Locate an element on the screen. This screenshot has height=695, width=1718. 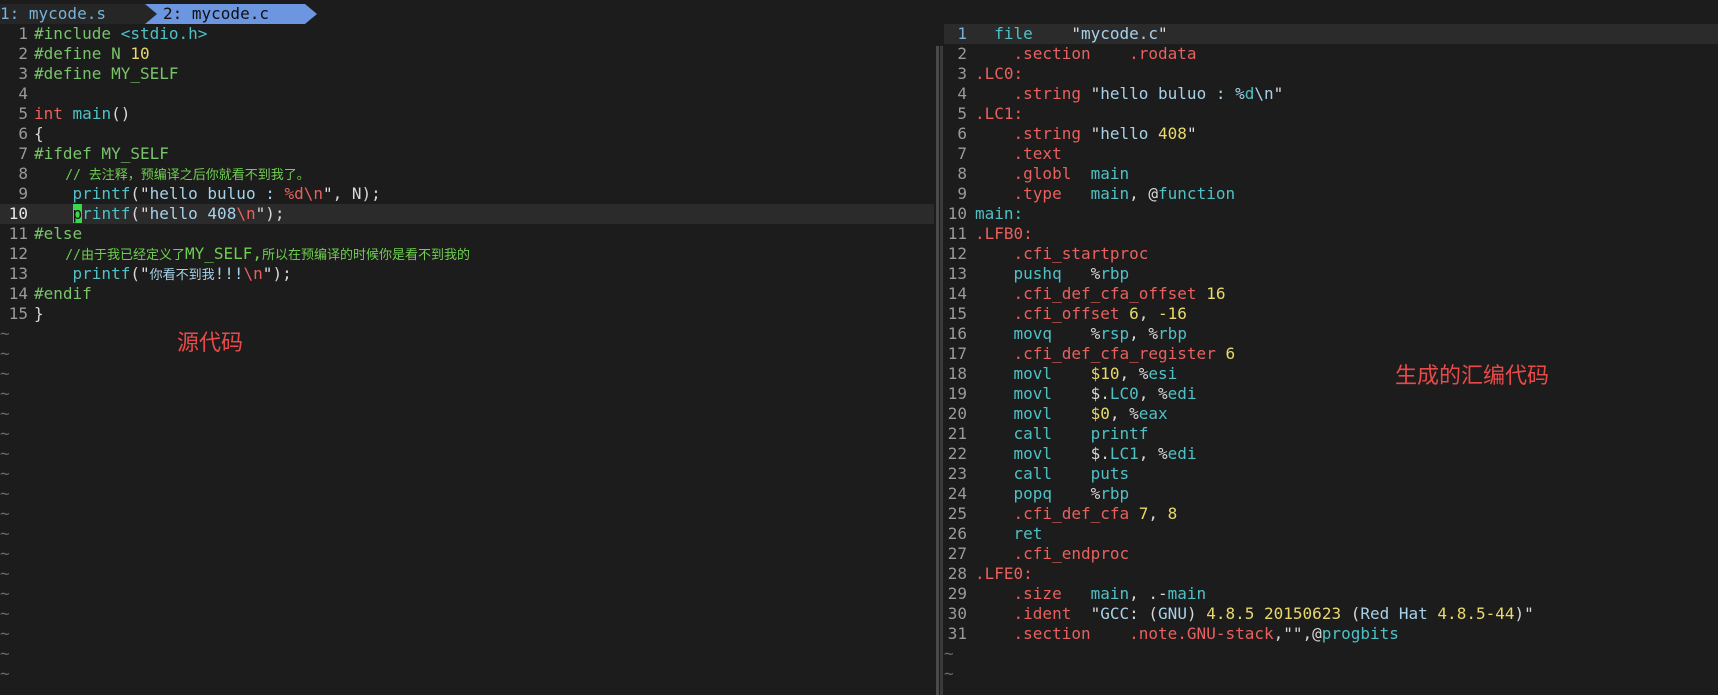
code-token: pushq is located at coordinates (1033, 273).